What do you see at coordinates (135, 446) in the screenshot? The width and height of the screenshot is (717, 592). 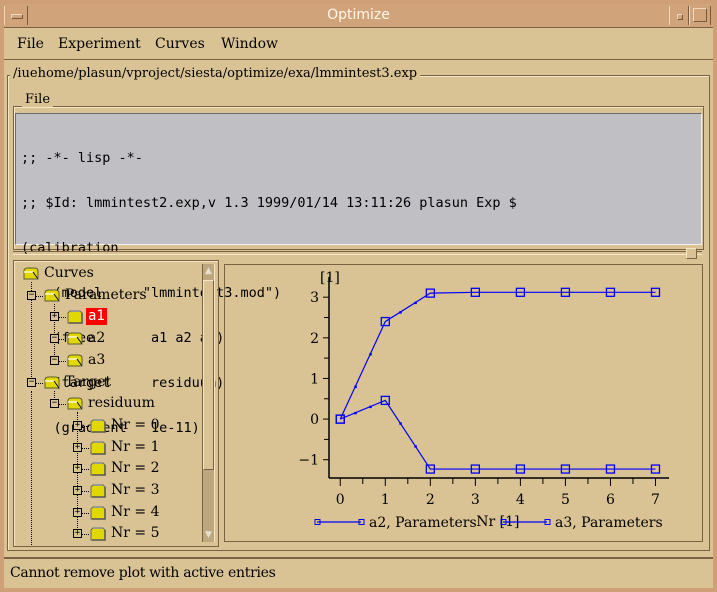 I see `tree-node-label: Nr = 1` at bounding box center [135, 446].